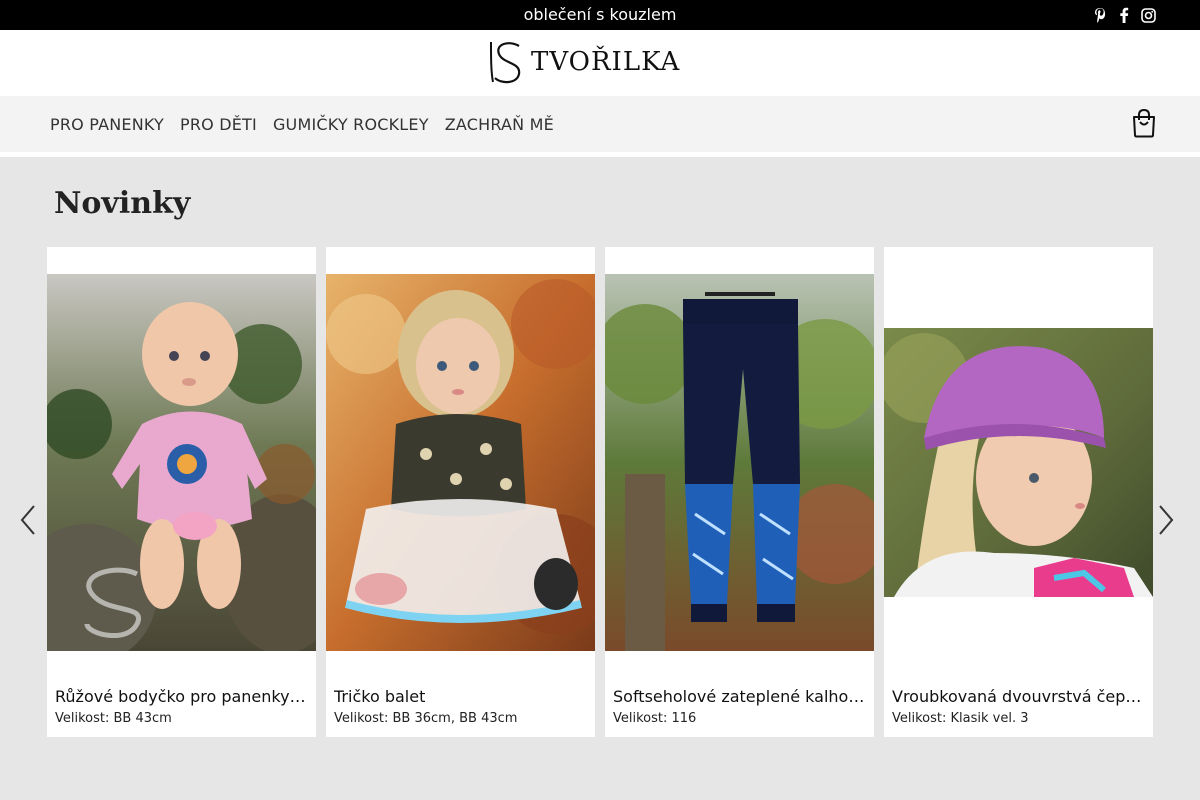 This screenshot has width=1200, height=800. Describe the element at coordinates (606, 62) in the screenshot. I see `brand-name: TVOŘILKA` at that location.